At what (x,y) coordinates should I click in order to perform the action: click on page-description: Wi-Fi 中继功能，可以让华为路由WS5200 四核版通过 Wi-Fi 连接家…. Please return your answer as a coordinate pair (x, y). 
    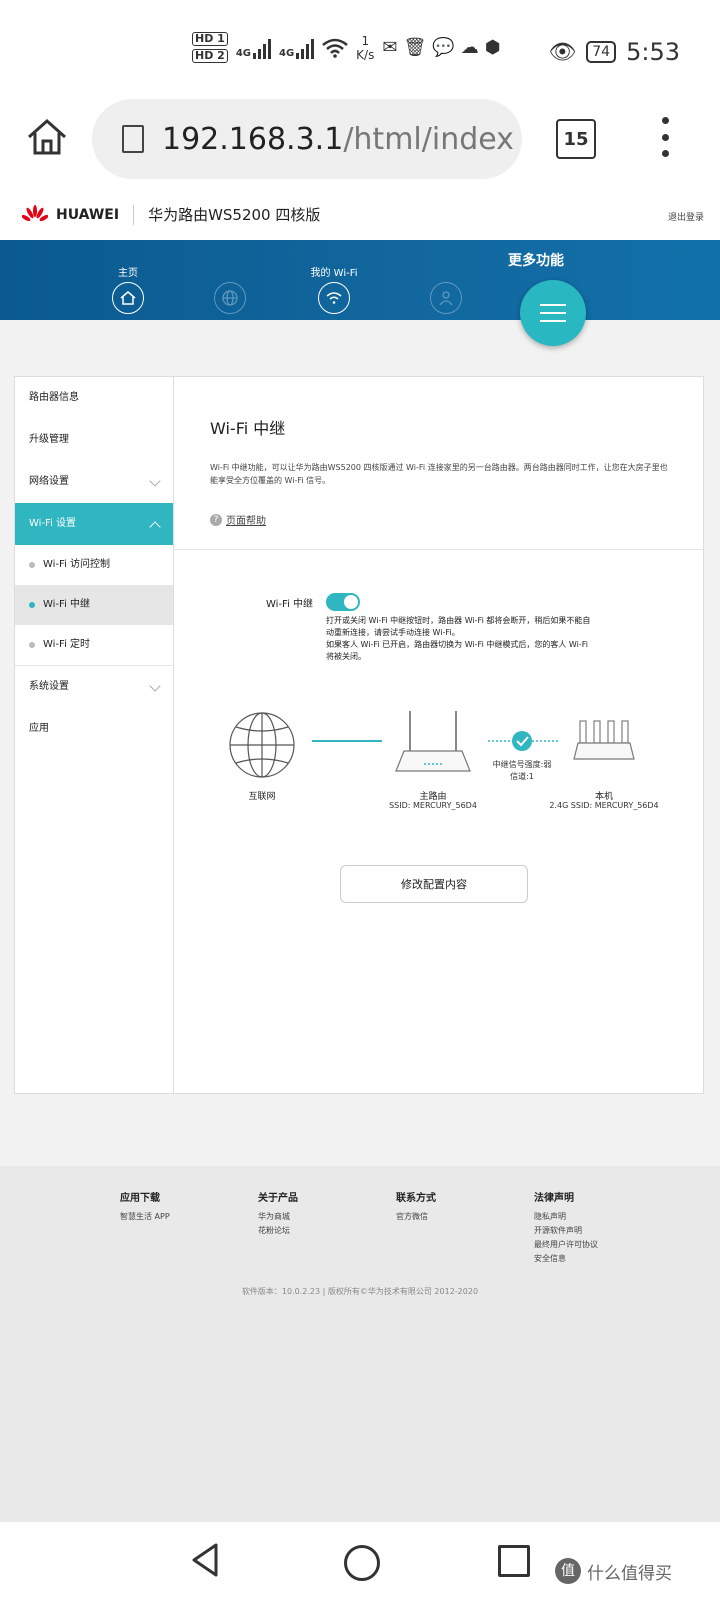
    Looking at the image, I should click on (439, 474).